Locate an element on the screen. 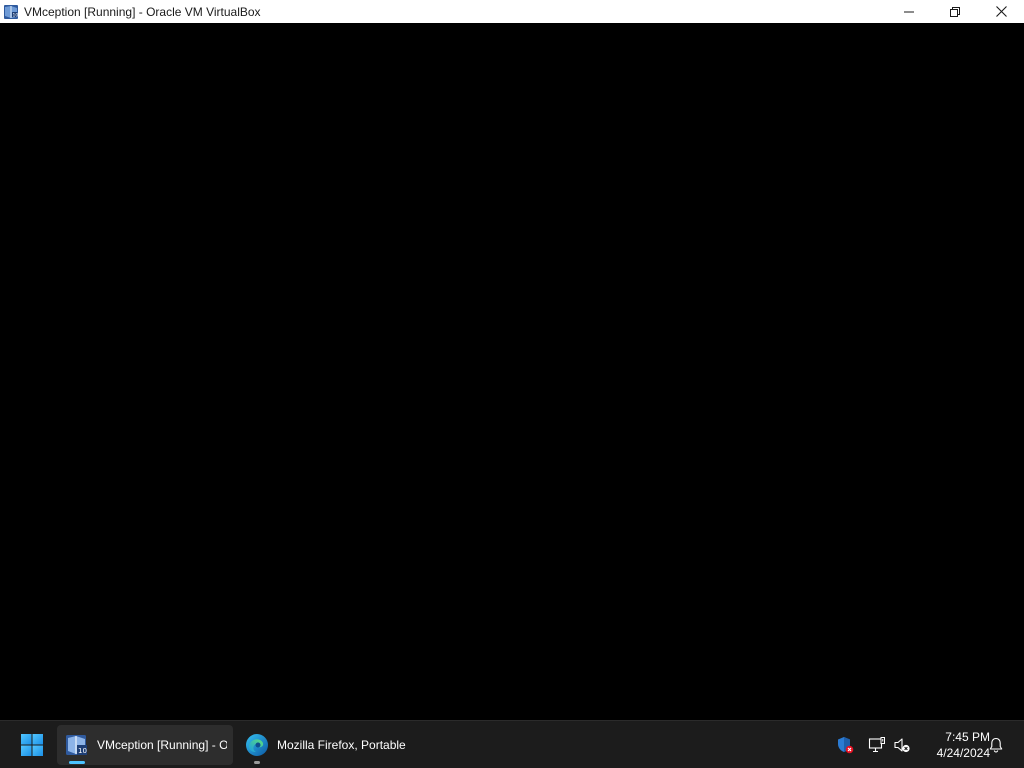 The image size is (1024, 768). volume-button is located at coordinates (902, 745).